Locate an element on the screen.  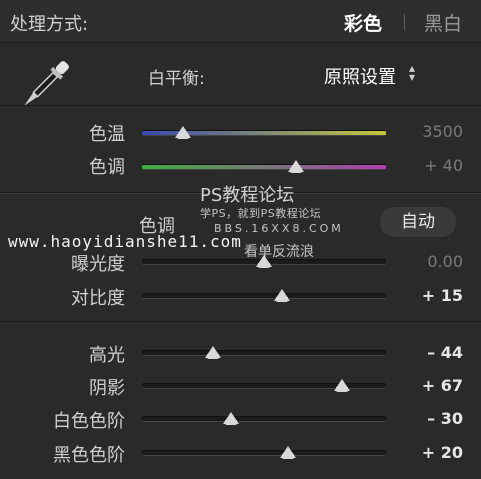
blacks-value: + 20 is located at coordinates (433, 452).